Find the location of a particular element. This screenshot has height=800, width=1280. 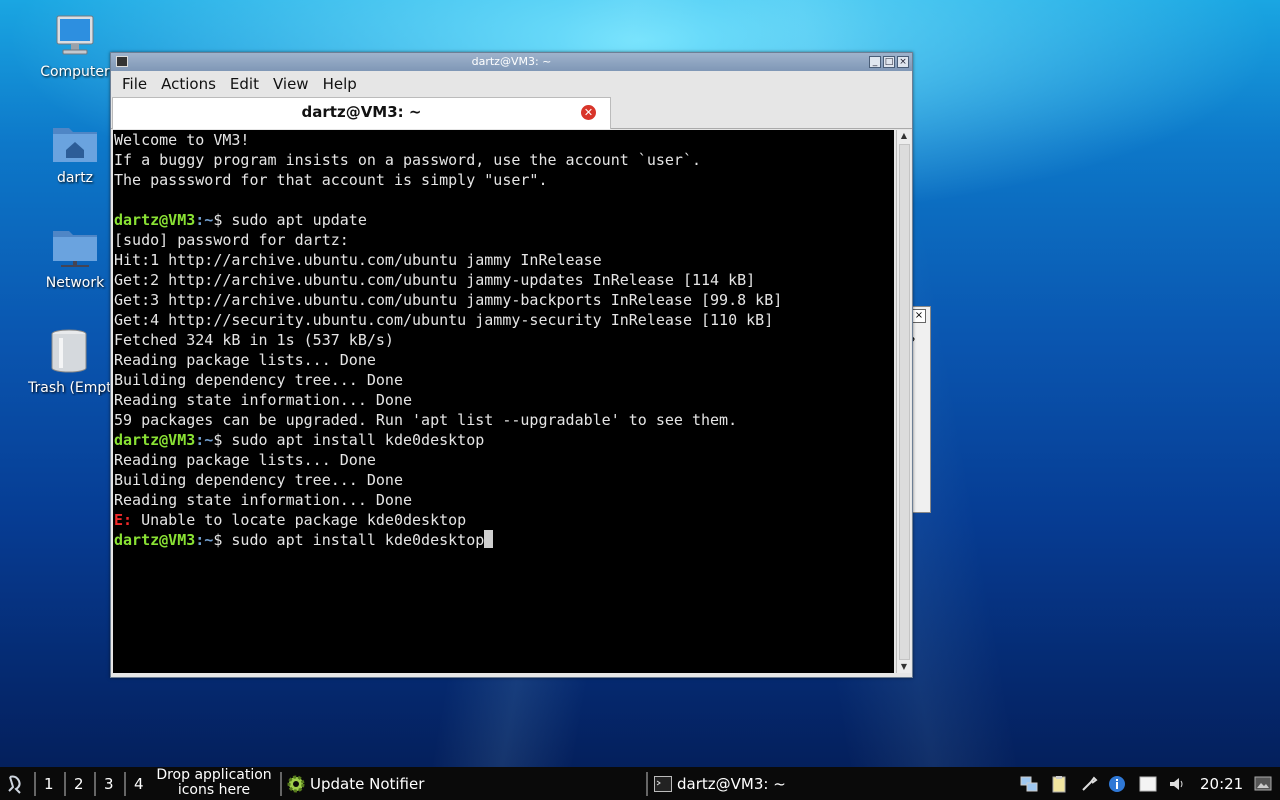

scrollbar-thumb is located at coordinates (904, 402).